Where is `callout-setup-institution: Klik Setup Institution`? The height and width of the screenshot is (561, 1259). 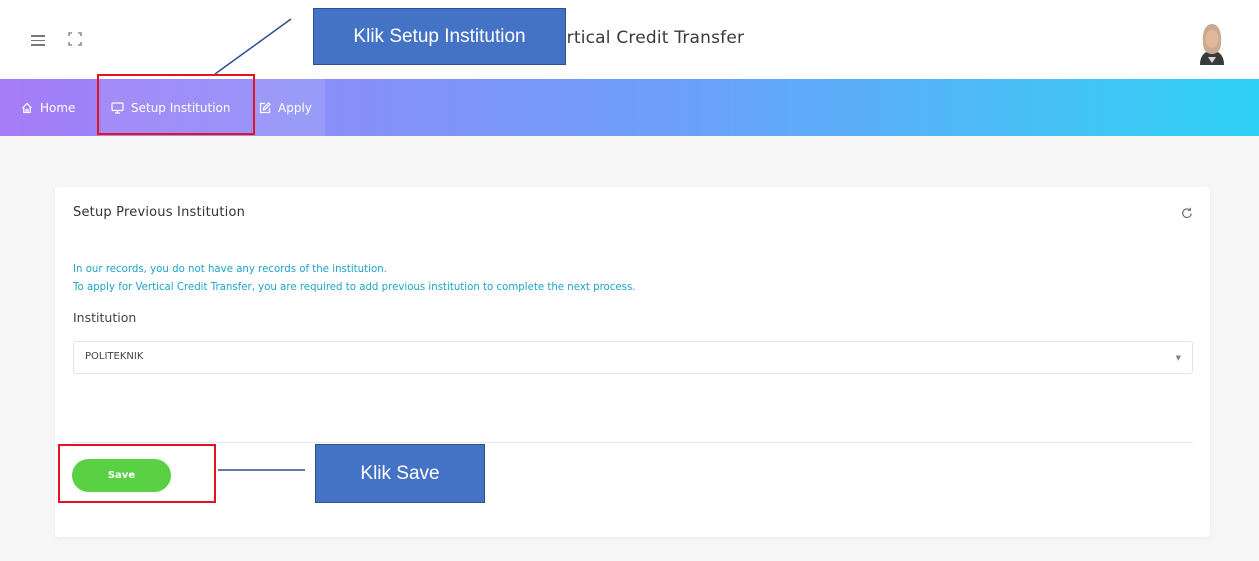
callout-setup-institution: Klik Setup Institution is located at coordinates (439, 36).